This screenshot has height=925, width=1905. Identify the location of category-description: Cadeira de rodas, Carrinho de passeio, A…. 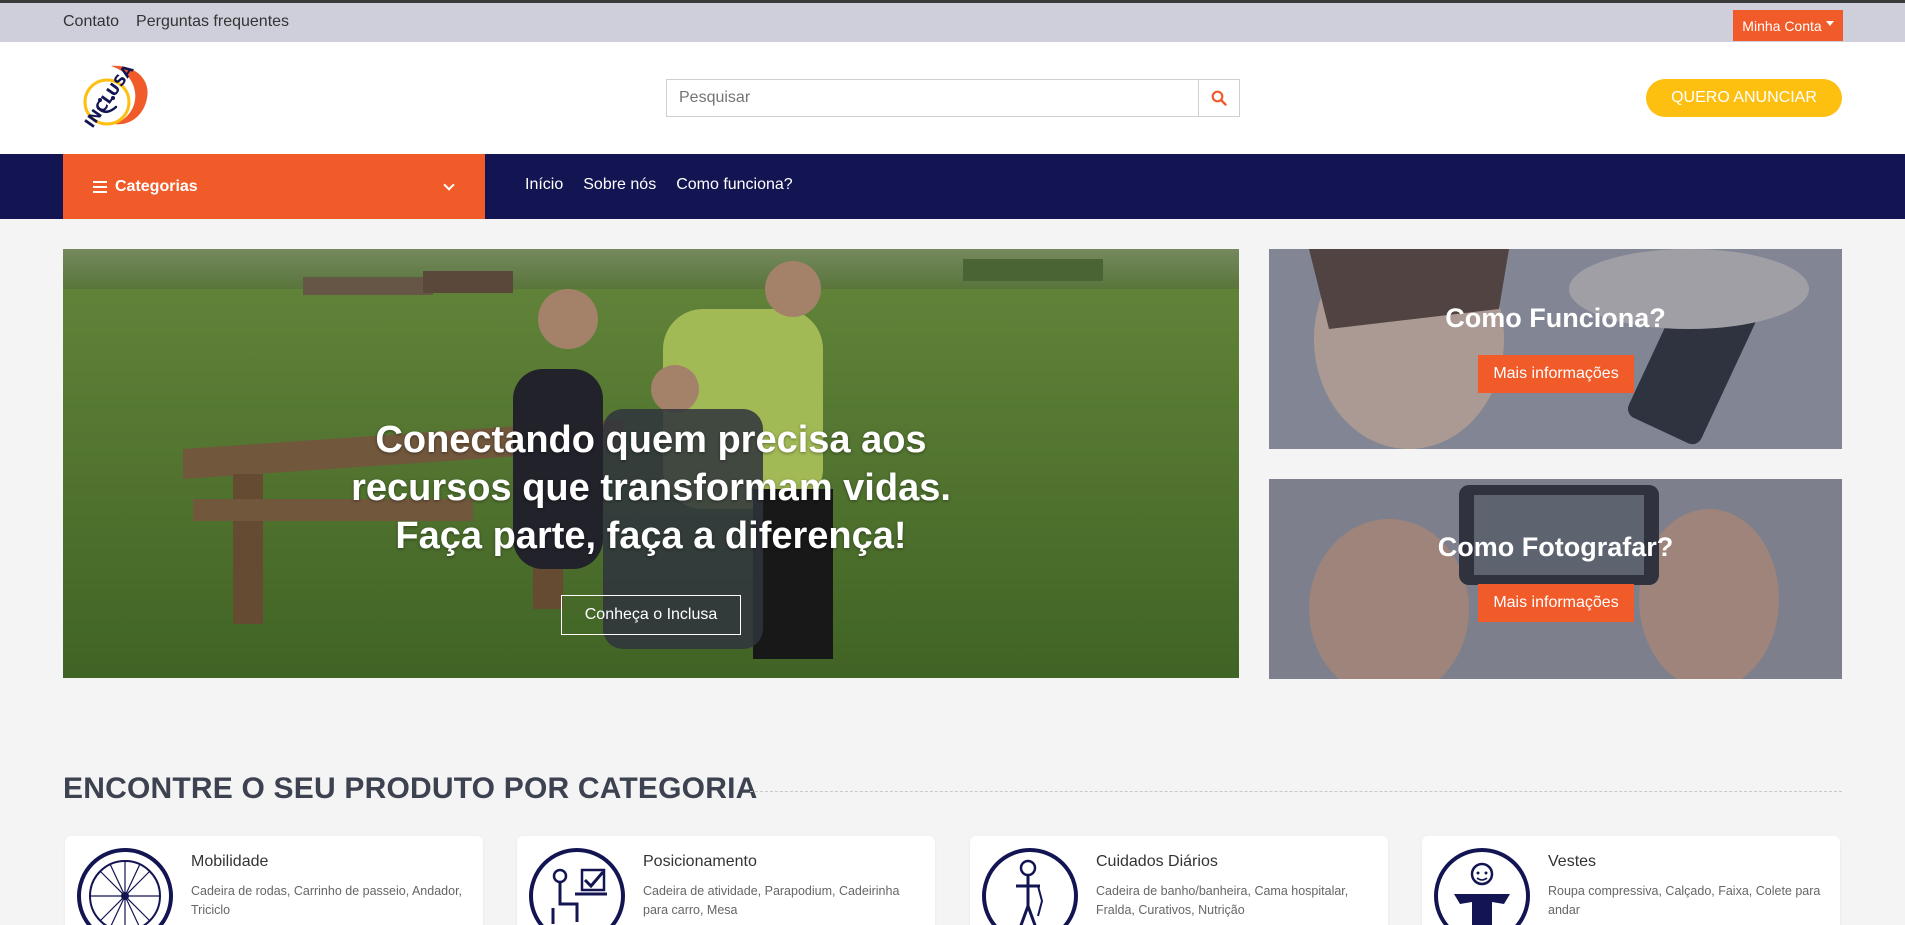
(327, 900).